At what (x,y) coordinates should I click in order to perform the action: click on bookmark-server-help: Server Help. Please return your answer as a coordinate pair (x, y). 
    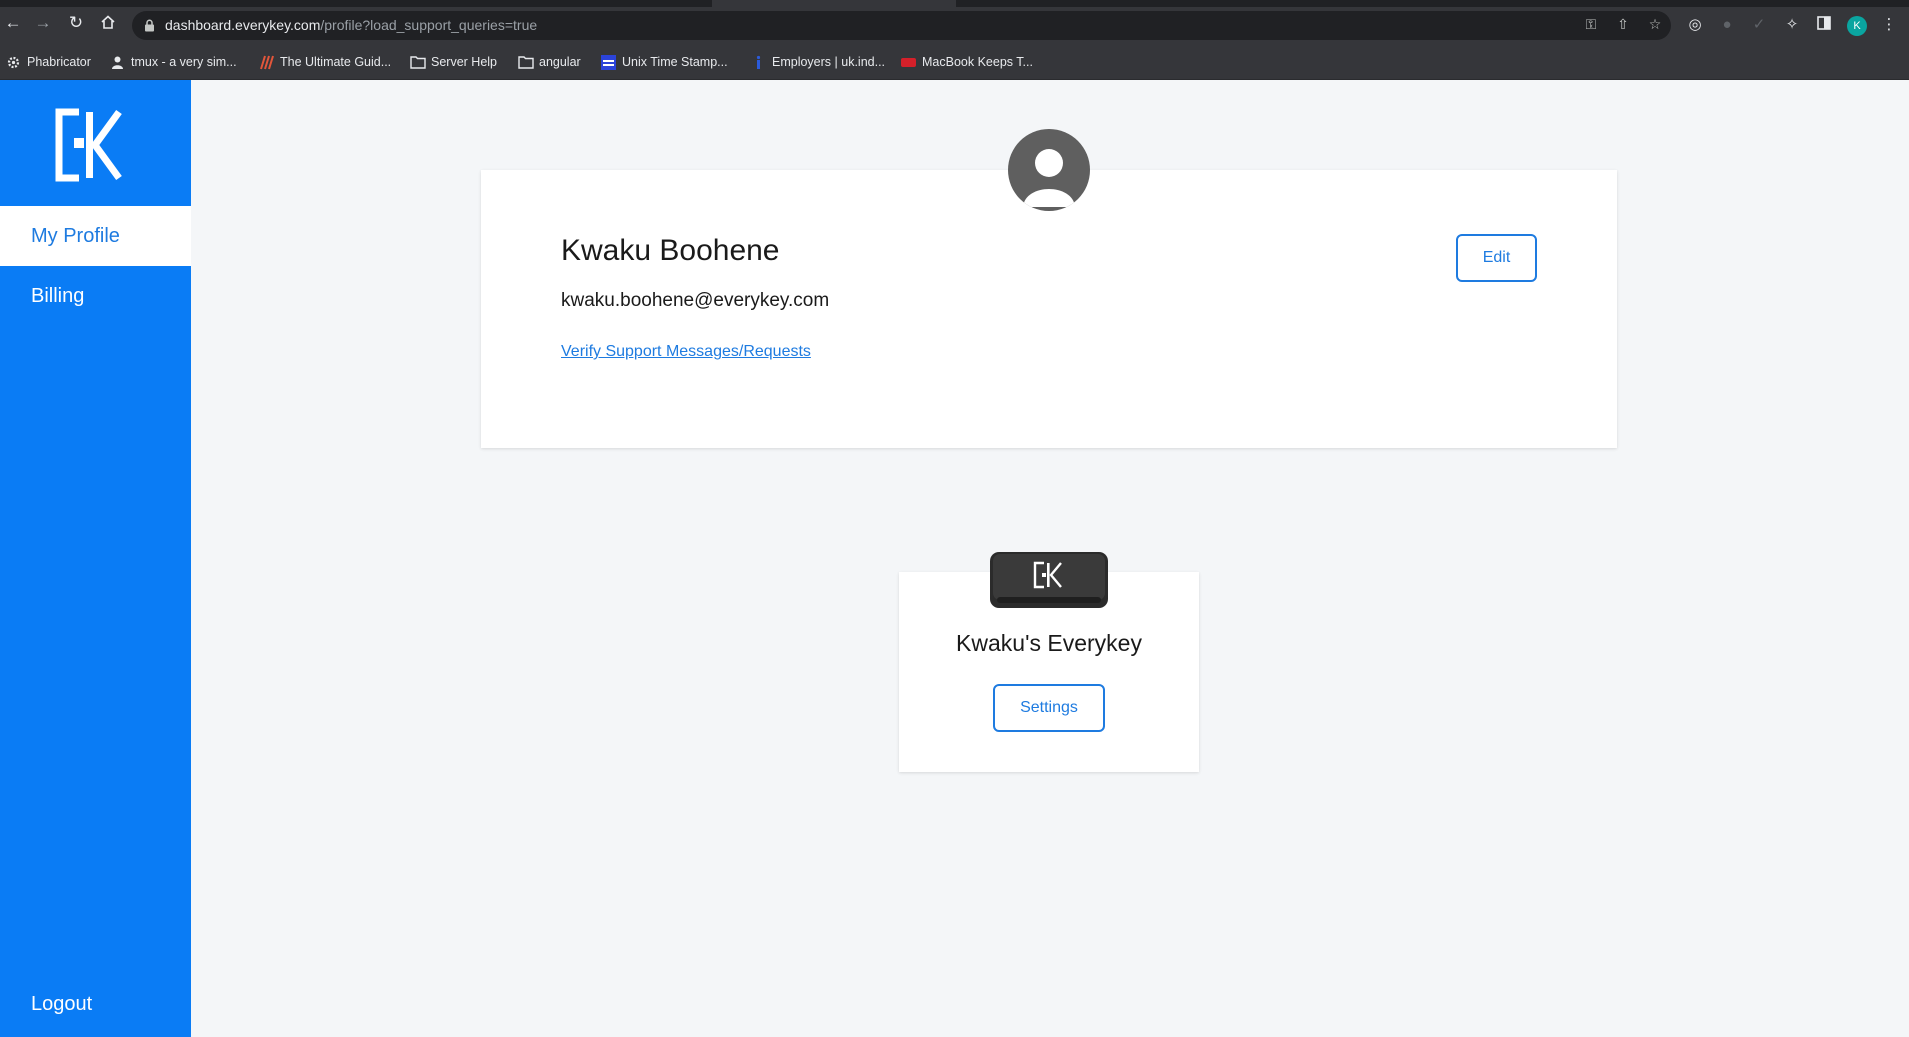
    Looking at the image, I should click on (453, 62).